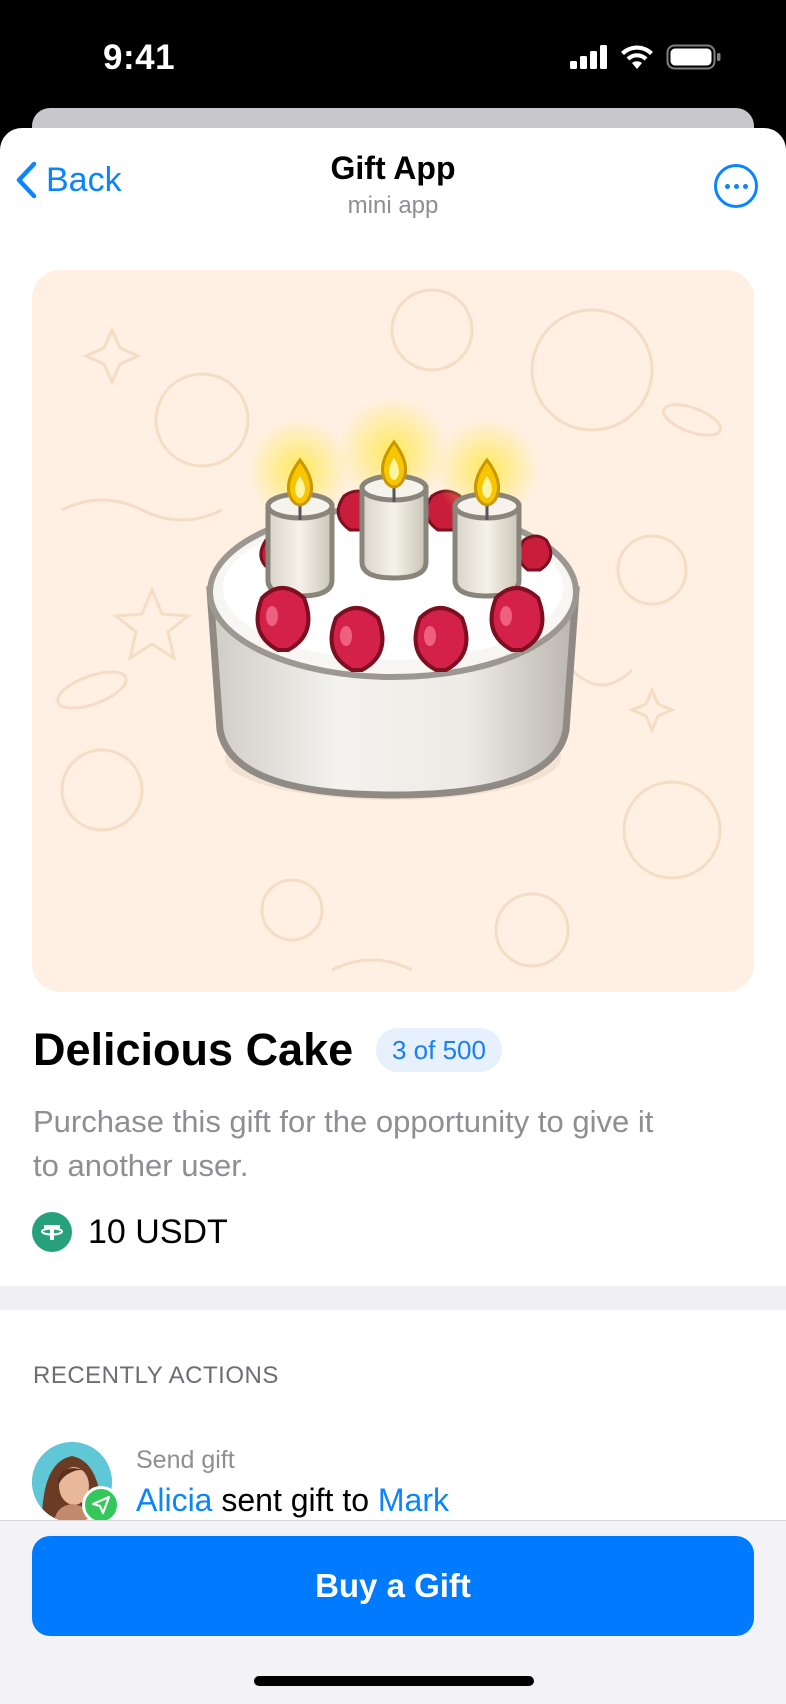 The height and width of the screenshot is (1704, 786). I want to click on wifi-icon, so click(637, 57).